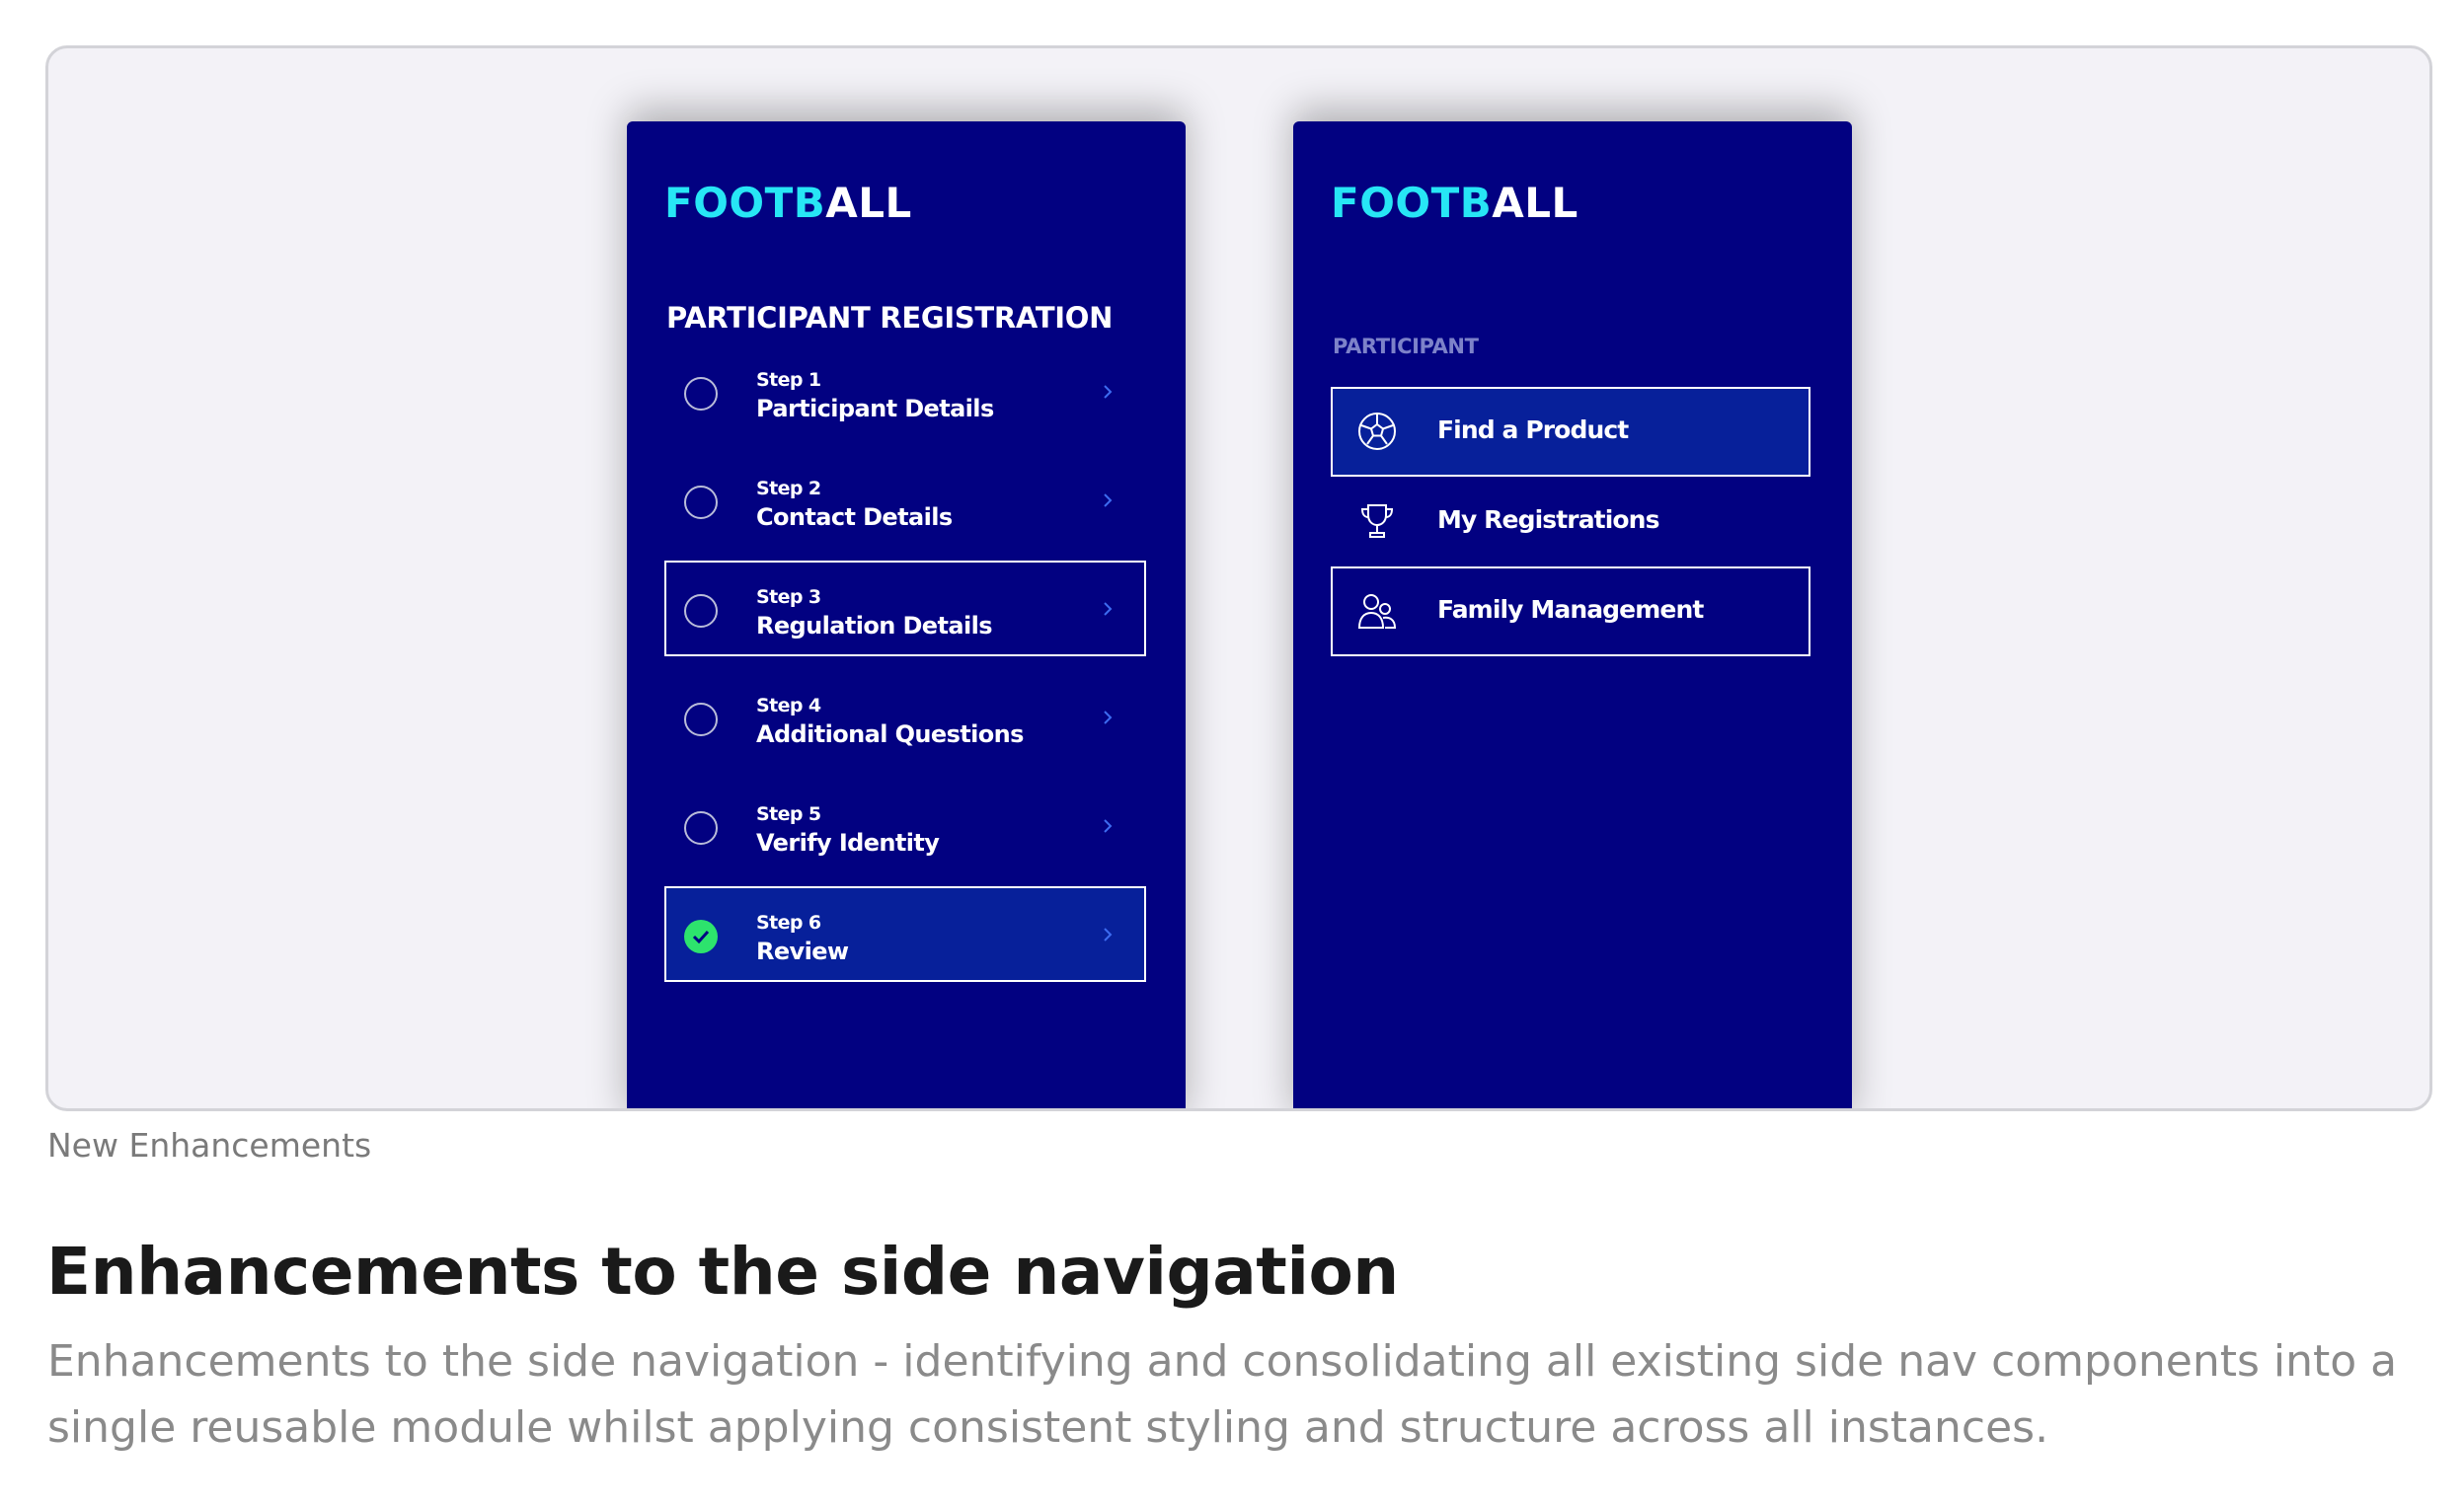 This screenshot has width=2464, height=1507. I want to click on step-label: Verify Identity, so click(848, 843).